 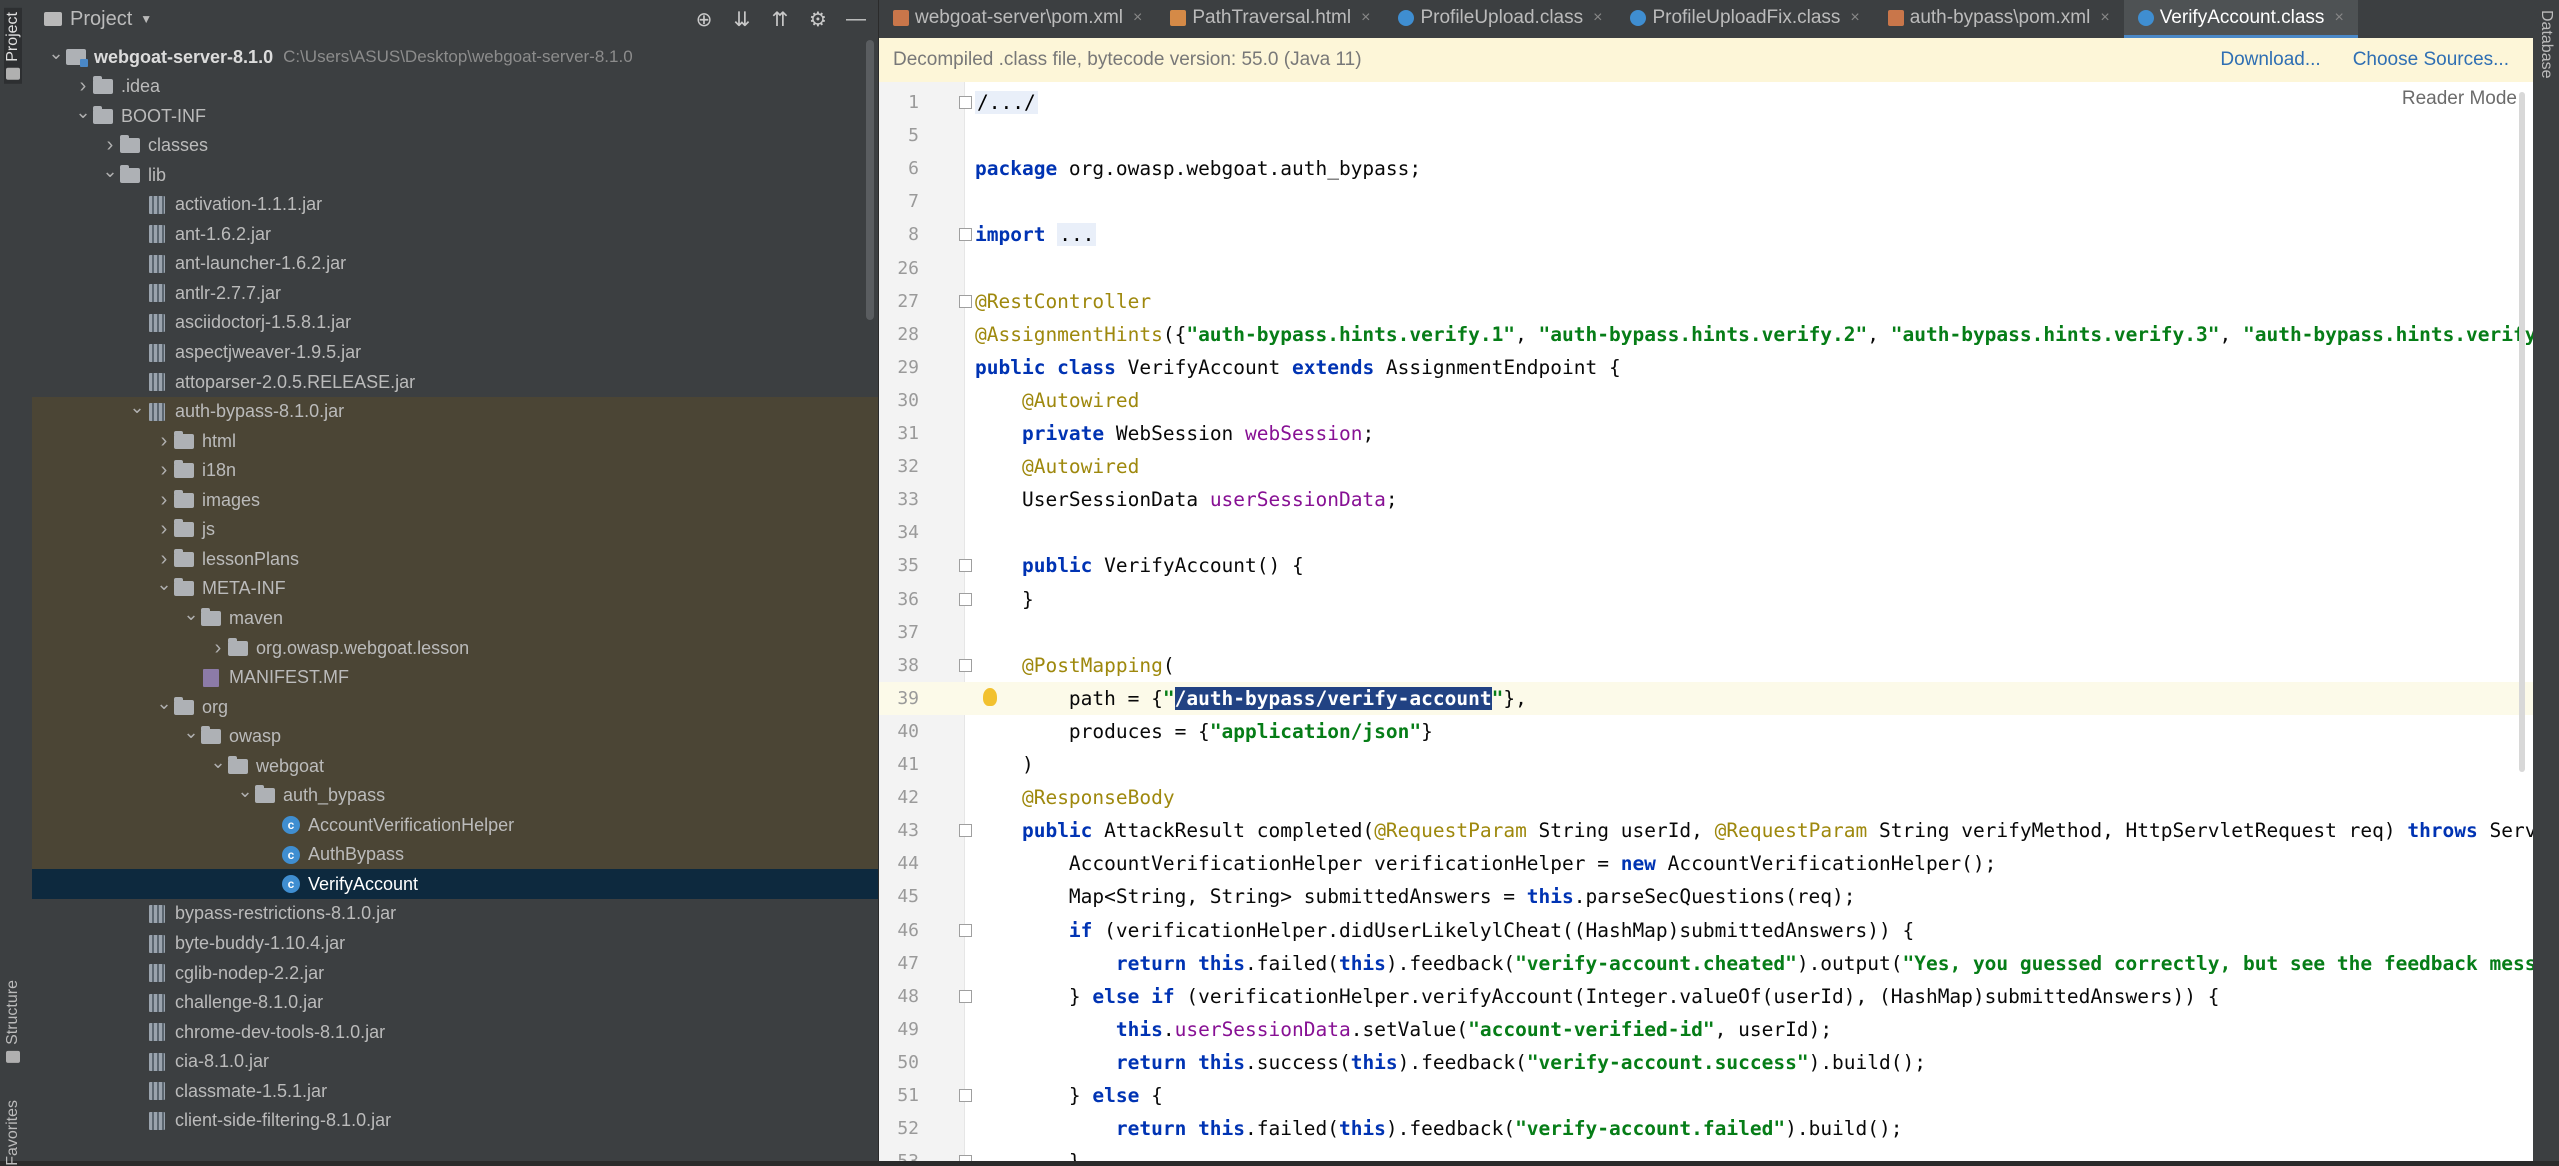 What do you see at coordinates (455, 175) in the screenshot?
I see `tree-item: ⌄ lib` at bounding box center [455, 175].